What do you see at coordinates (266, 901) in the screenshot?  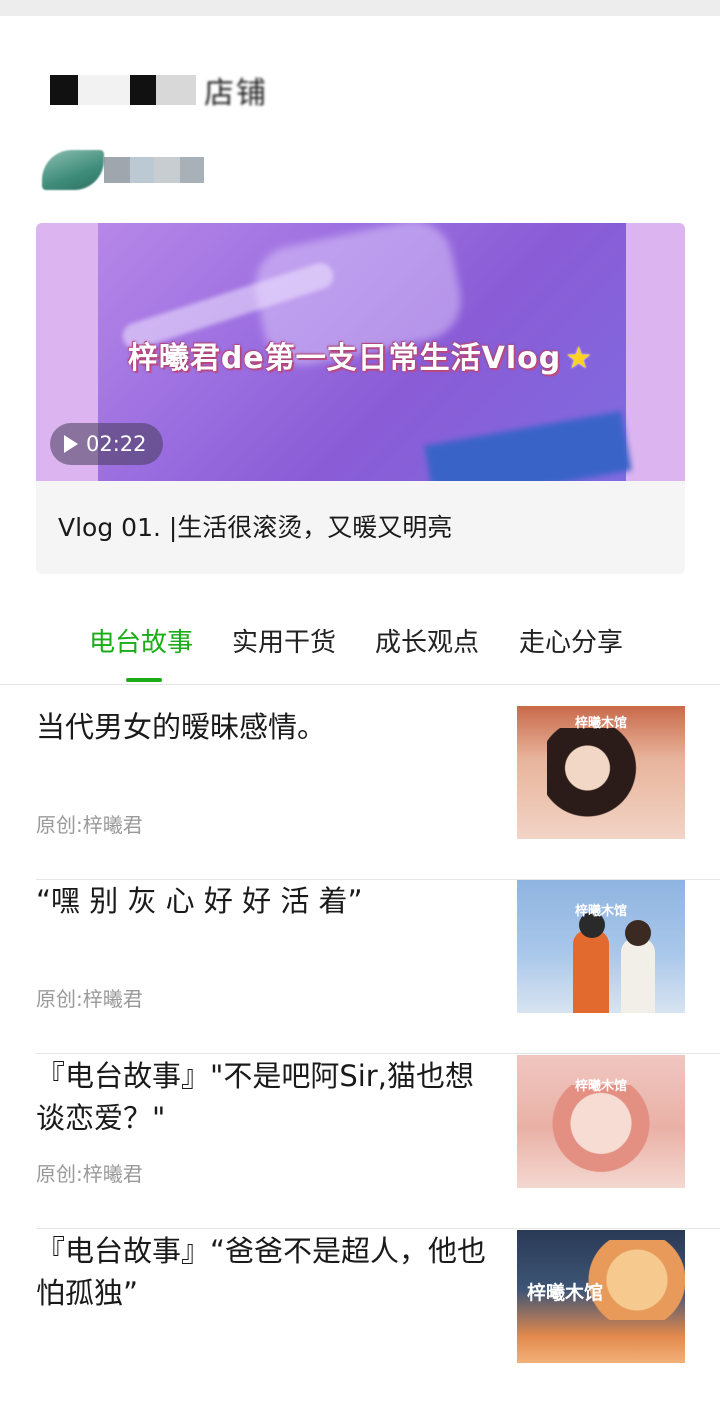 I see `article-title: “嘿 别 灰 心 好 好 活 着”` at bounding box center [266, 901].